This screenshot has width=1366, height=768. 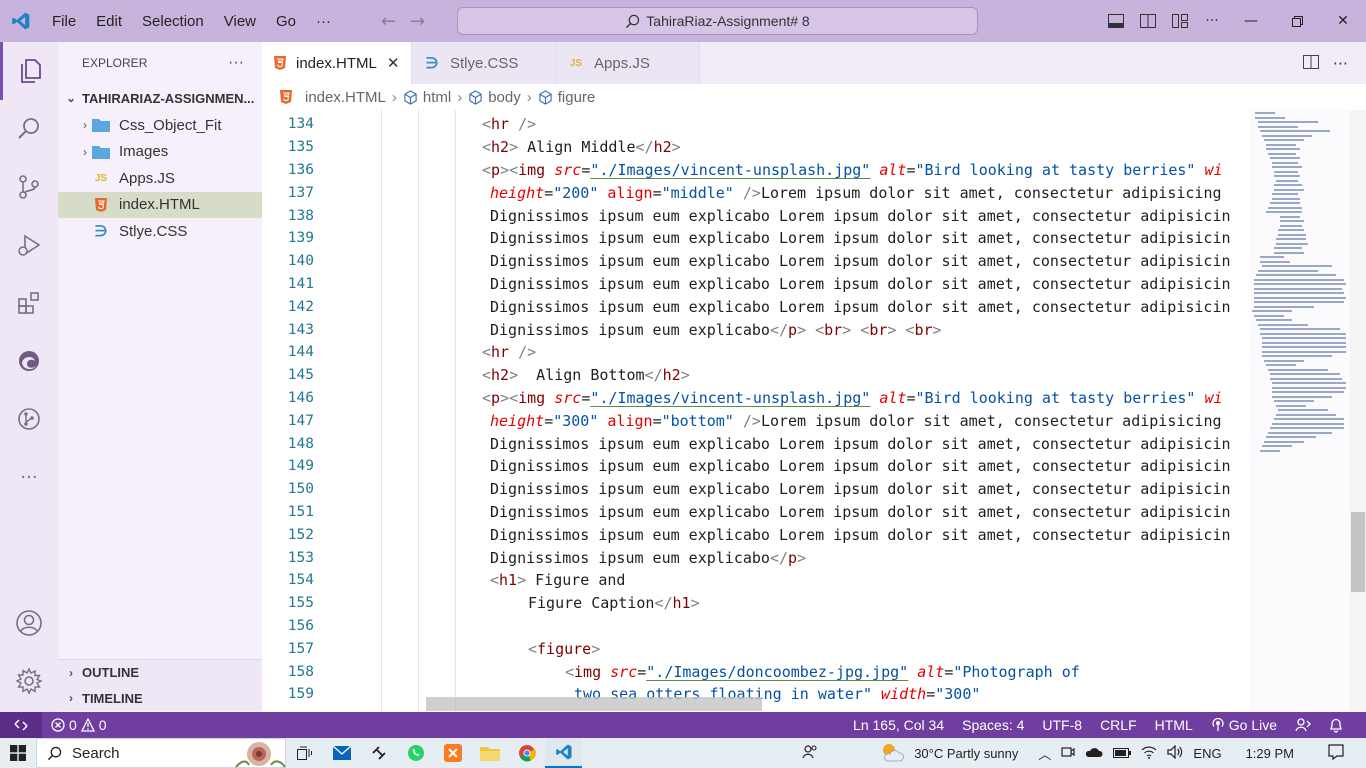 What do you see at coordinates (29, 681) in the screenshot?
I see `settings-gear-icon` at bounding box center [29, 681].